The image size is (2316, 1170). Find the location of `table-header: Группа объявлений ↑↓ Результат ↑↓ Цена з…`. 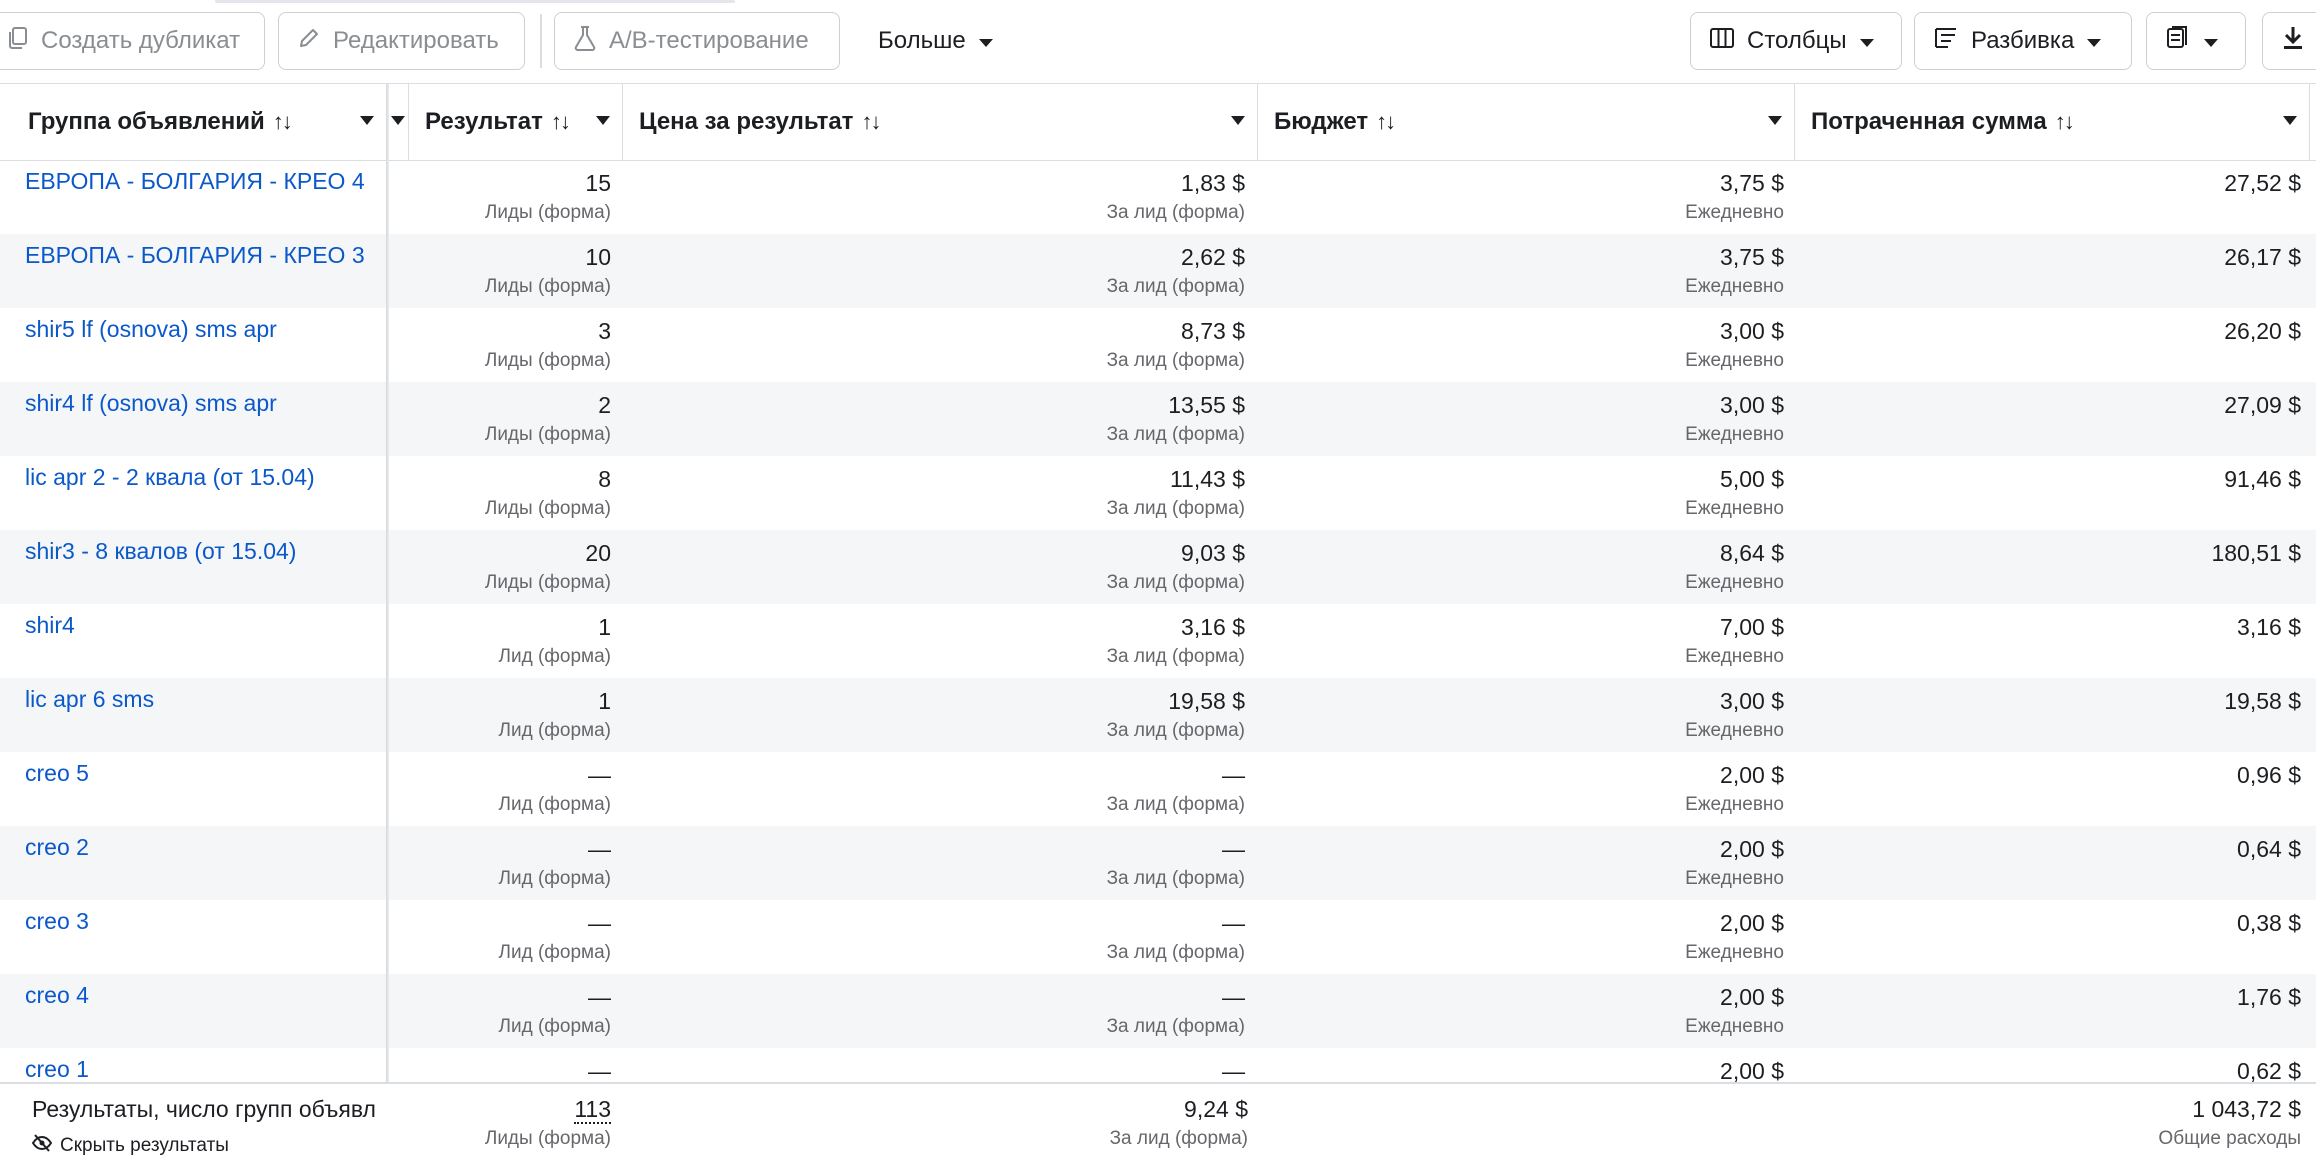

table-header: Группа объявлений ↑↓ Результат ↑↓ Цена з… is located at coordinates (1158, 122).